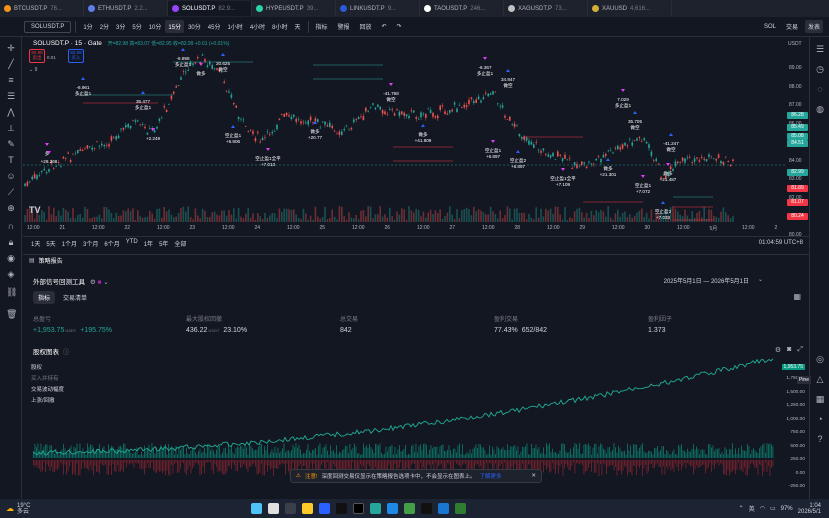 This screenshot has width=829, height=518. What do you see at coordinates (11, 80) in the screenshot?
I see `horizontal-lines-icon: ≡` at bounding box center [11, 80].